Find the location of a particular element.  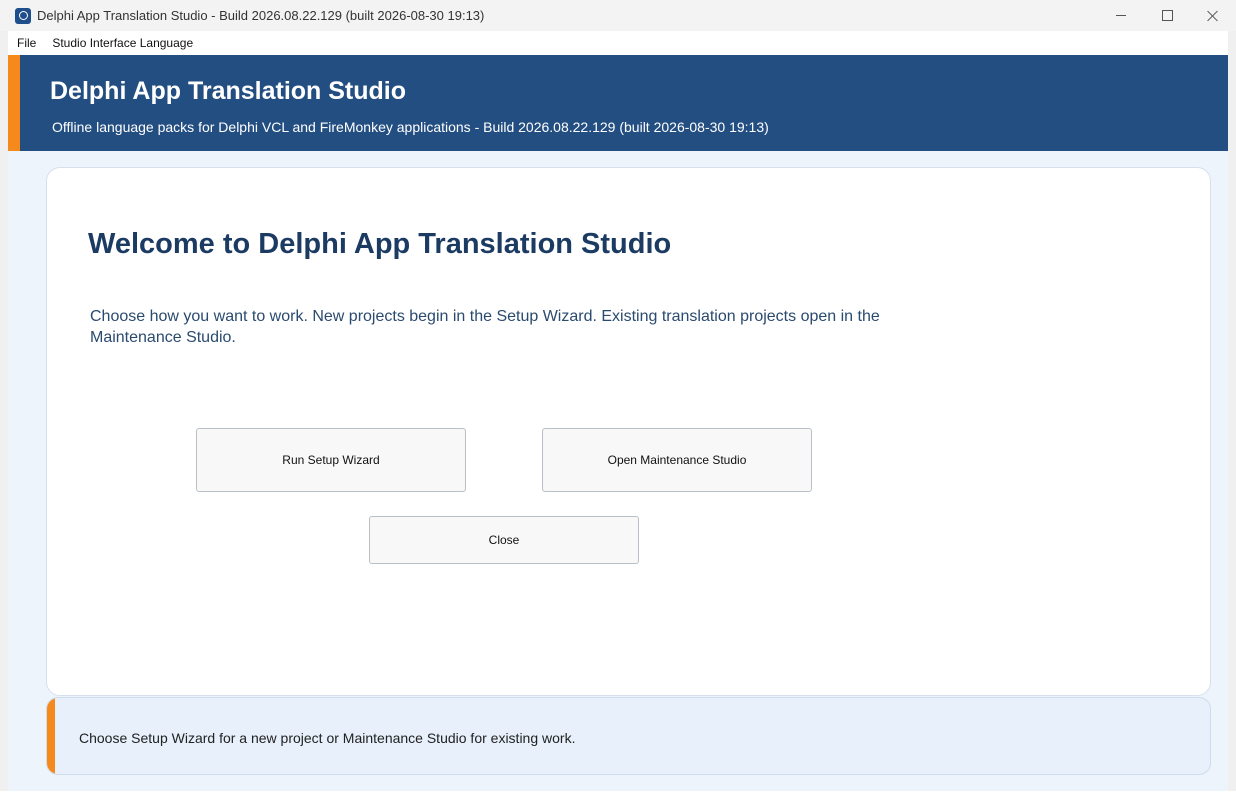

minimize-icon is located at coordinates (1121, 15).